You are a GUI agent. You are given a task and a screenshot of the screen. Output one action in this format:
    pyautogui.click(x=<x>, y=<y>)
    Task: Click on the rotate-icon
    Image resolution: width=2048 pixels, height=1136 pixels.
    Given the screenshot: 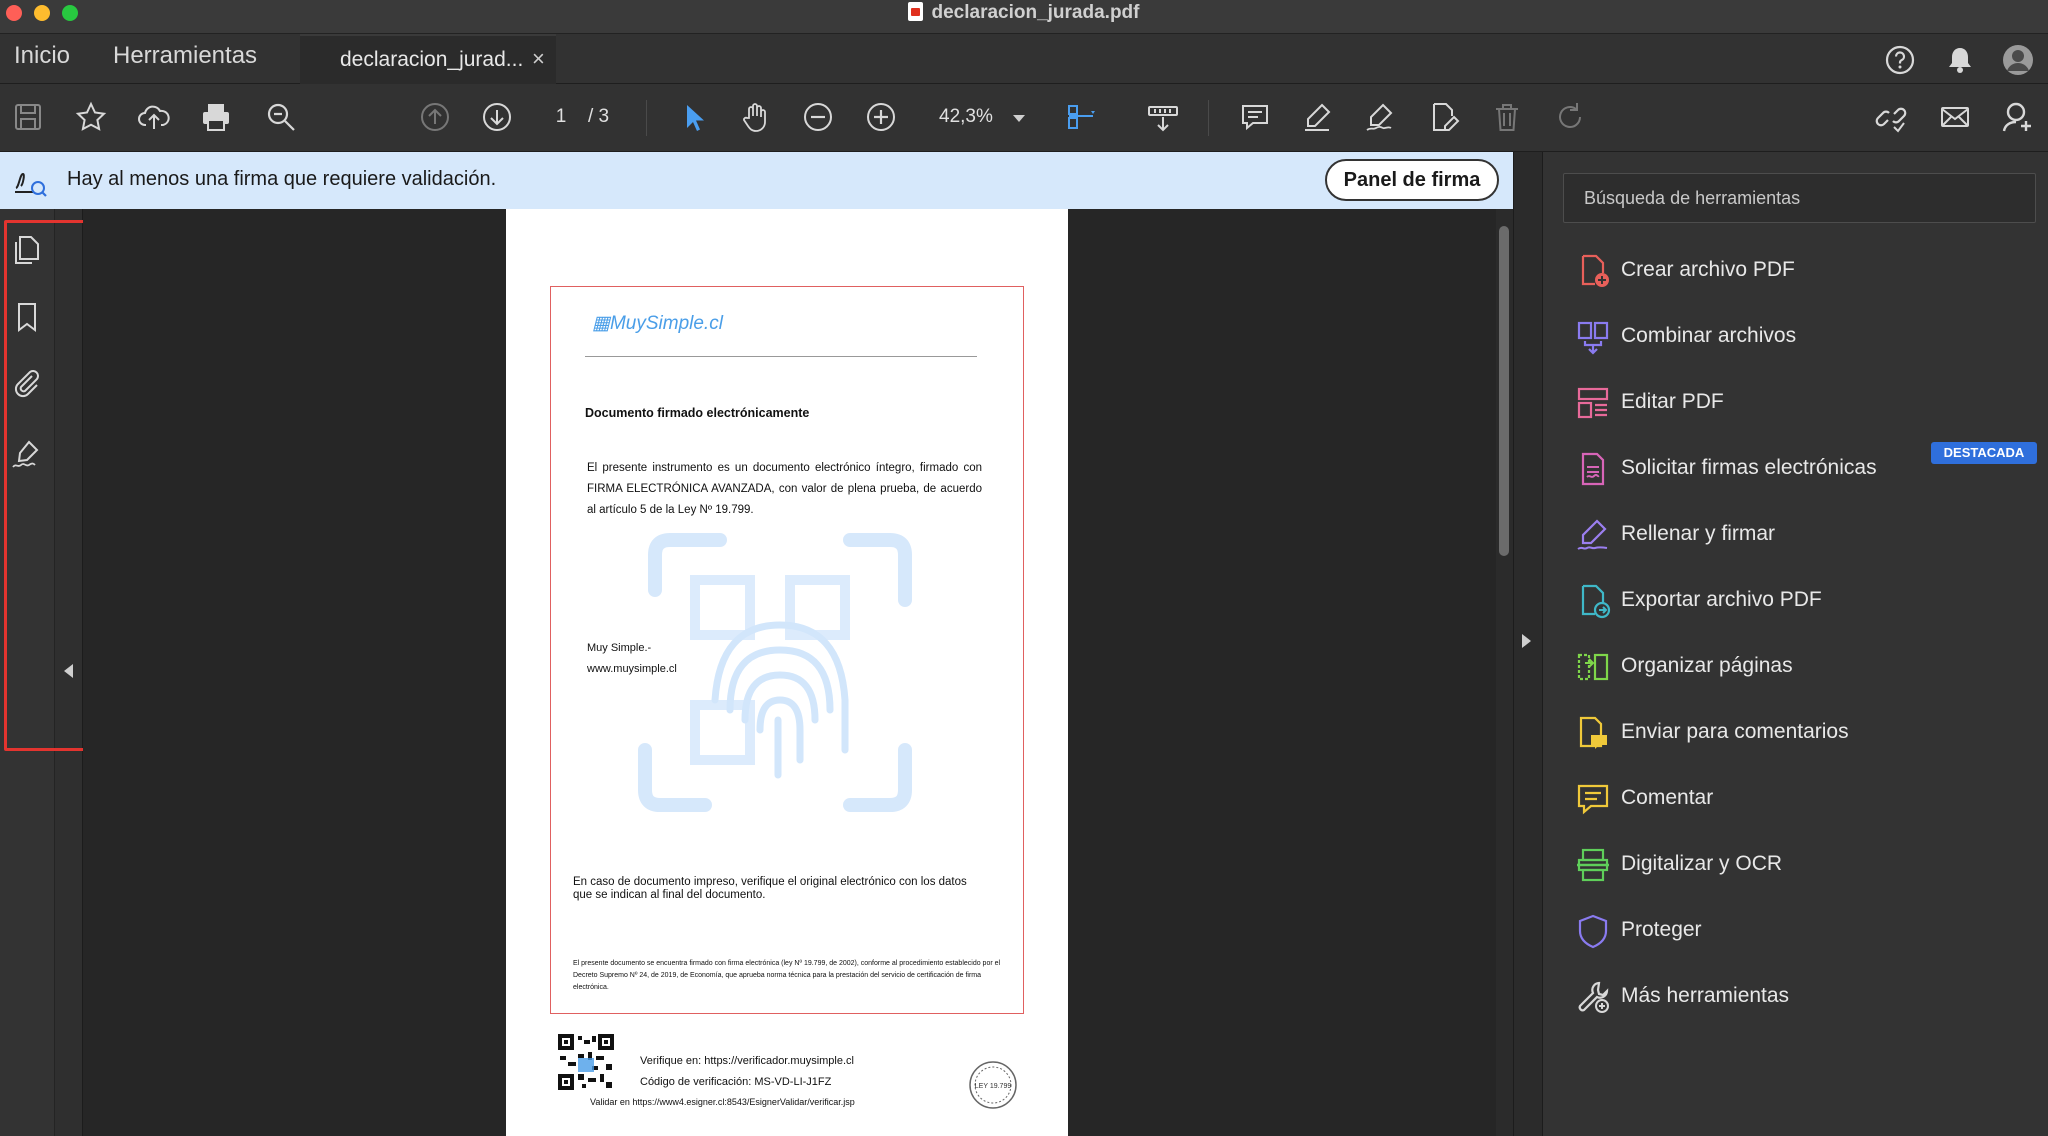 What is the action you would take?
    pyautogui.click(x=1570, y=115)
    